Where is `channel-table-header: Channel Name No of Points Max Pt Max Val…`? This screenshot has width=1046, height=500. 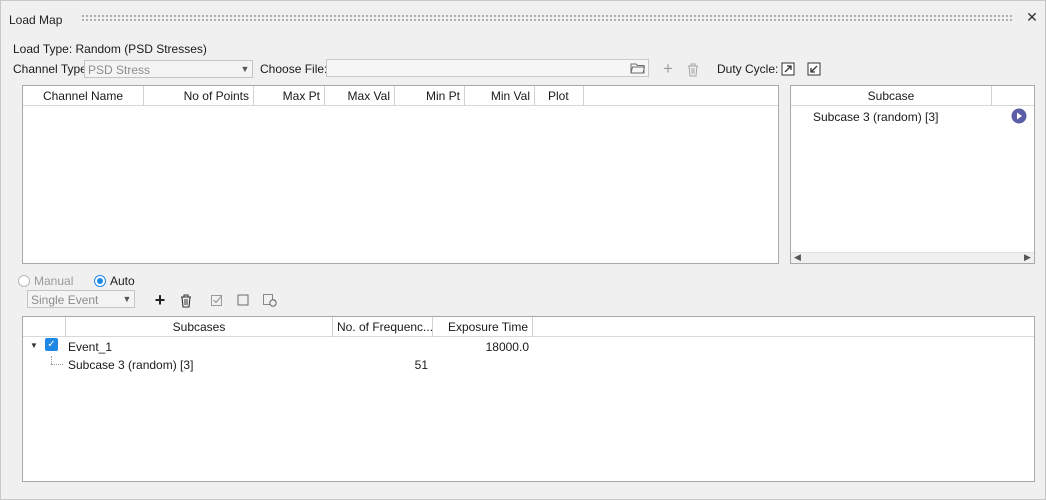
channel-table-header: Channel Name No of Points Max Pt Max Val… is located at coordinates (400, 96).